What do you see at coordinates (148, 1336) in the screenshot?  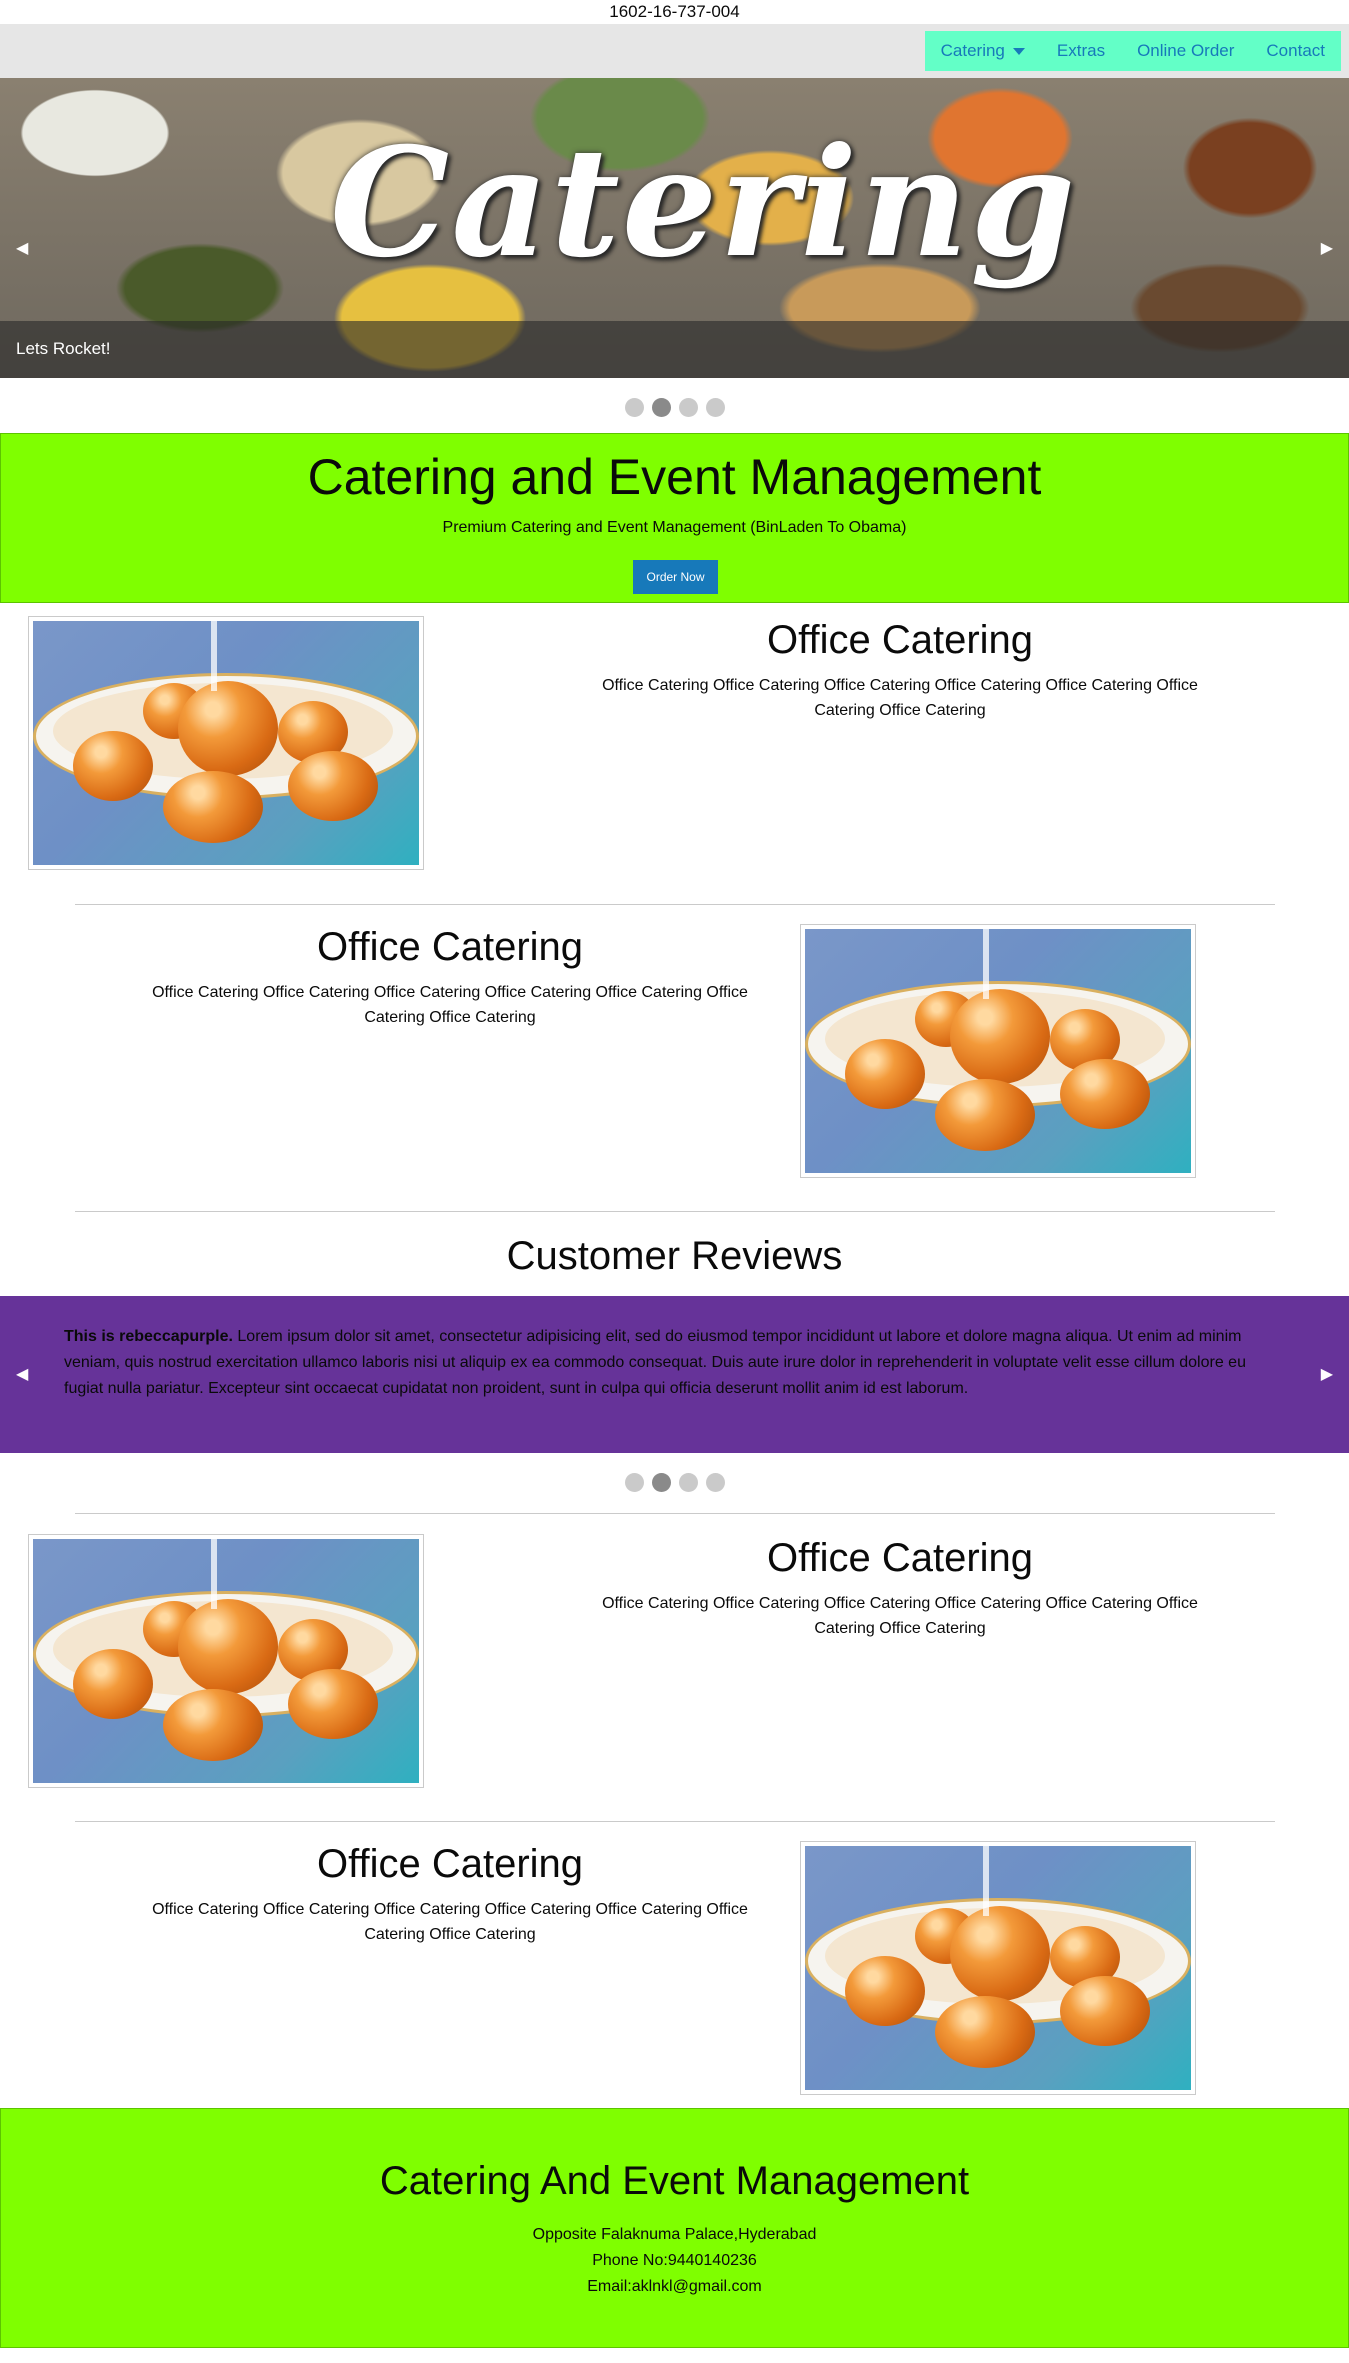 I see `review-bold: This is rebeccapurple.` at bounding box center [148, 1336].